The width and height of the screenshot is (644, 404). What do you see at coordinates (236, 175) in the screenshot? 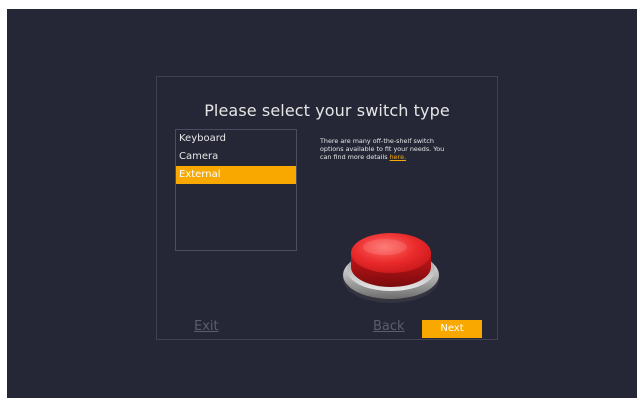
I see `list-item-external: External` at bounding box center [236, 175].